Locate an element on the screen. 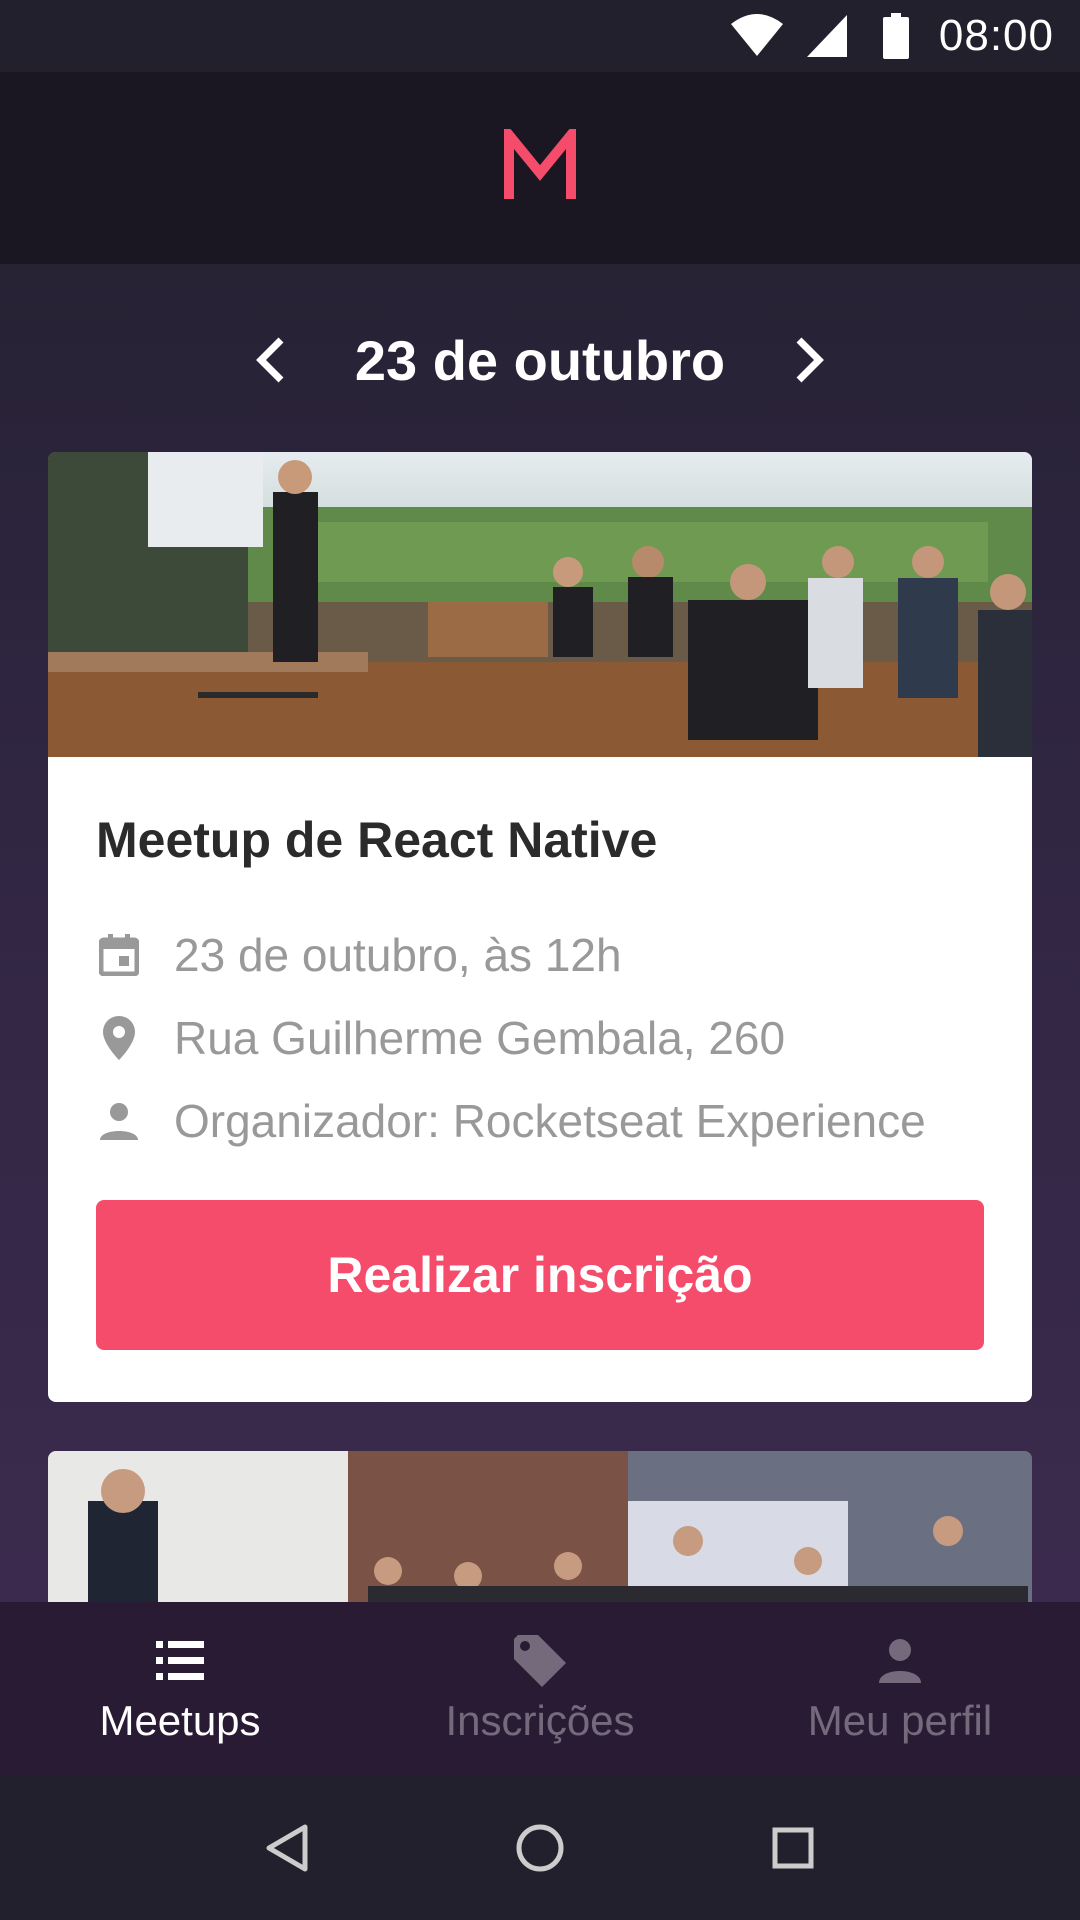  status-time: 08:00 is located at coordinates (996, 35).